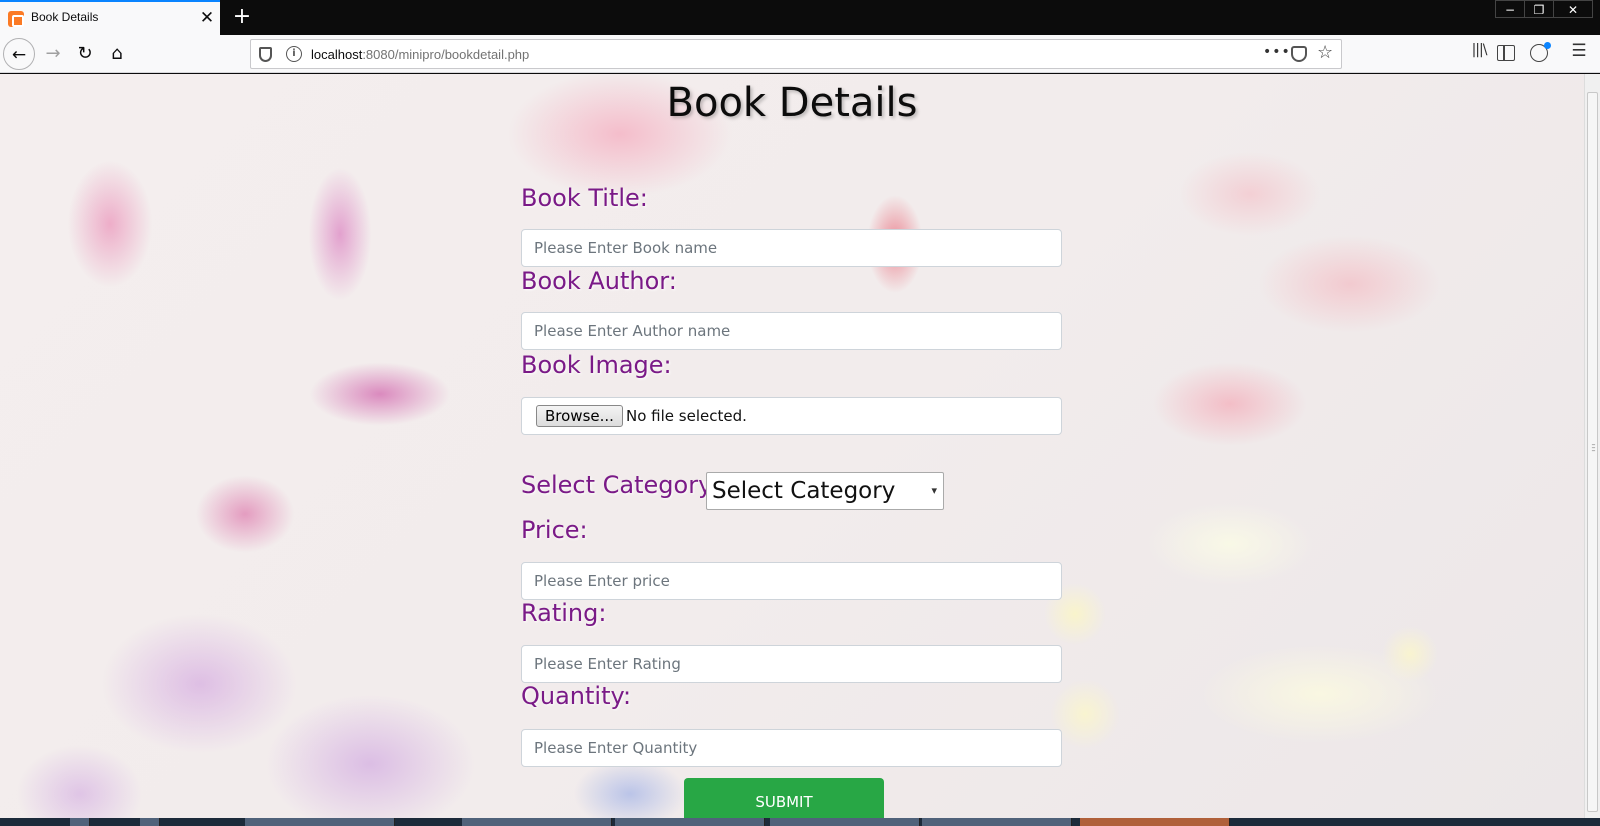  What do you see at coordinates (620, 485) in the screenshot?
I see `category-label: Select Category:` at bounding box center [620, 485].